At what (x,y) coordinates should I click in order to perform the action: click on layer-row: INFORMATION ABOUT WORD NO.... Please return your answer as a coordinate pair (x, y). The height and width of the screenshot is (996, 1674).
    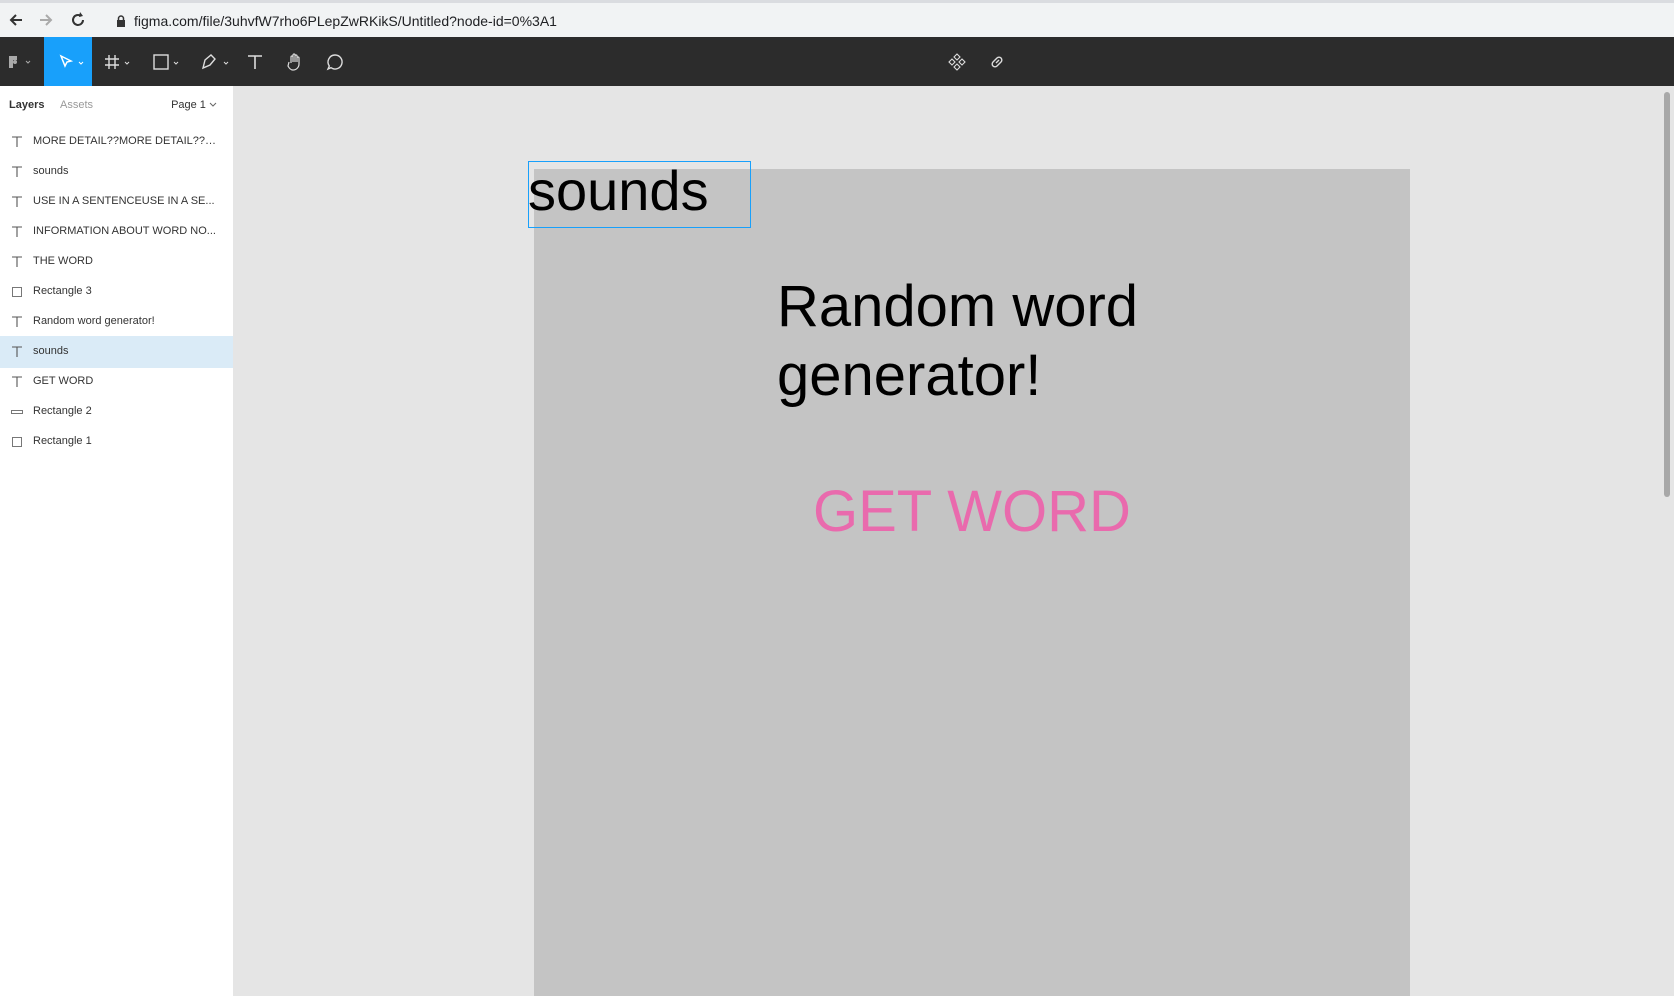
    Looking at the image, I should click on (116, 232).